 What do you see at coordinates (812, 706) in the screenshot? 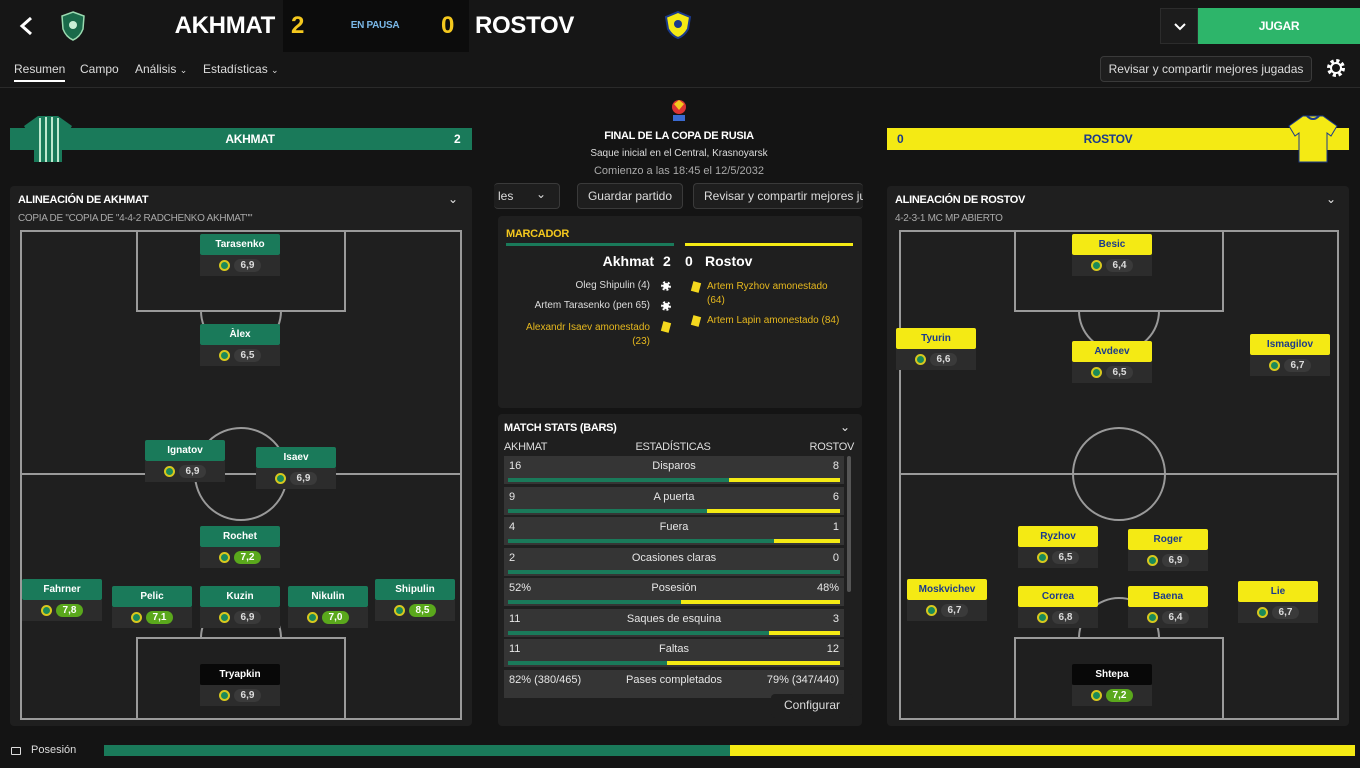
I see `configure-button: Configurar` at bounding box center [812, 706].